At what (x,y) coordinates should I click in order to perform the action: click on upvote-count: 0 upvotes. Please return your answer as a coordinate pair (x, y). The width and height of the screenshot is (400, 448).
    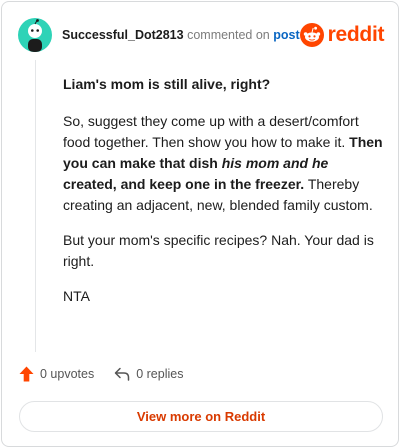
    Looking at the image, I should click on (67, 374).